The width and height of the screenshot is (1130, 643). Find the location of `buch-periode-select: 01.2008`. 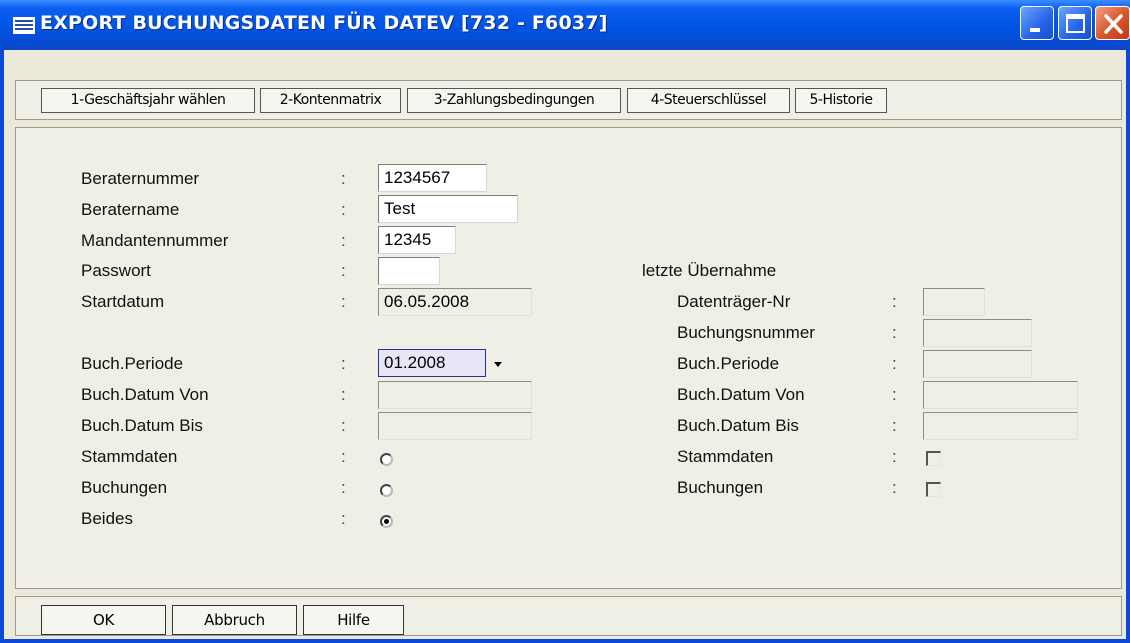

buch-periode-select: 01.2008 is located at coordinates (432, 363).